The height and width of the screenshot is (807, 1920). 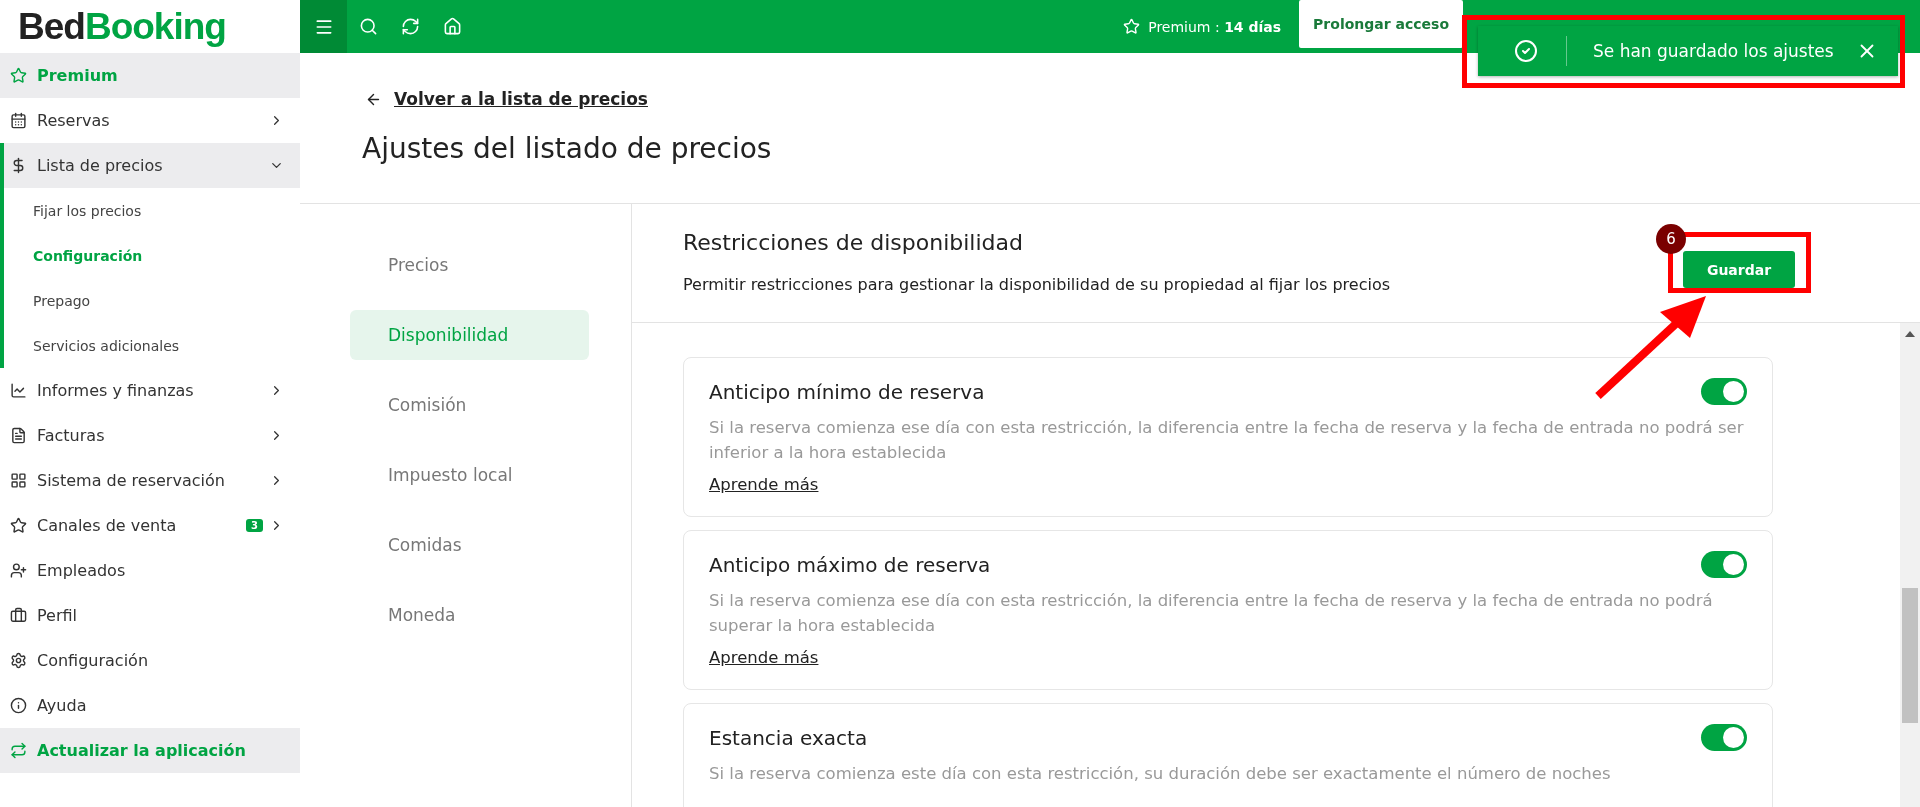 What do you see at coordinates (1036, 284) in the screenshot?
I see `section-description: Permitir restricciones para gestionar la disponibilidad de su propiedad al fijar los precios` at bounding box center [1036, 284].